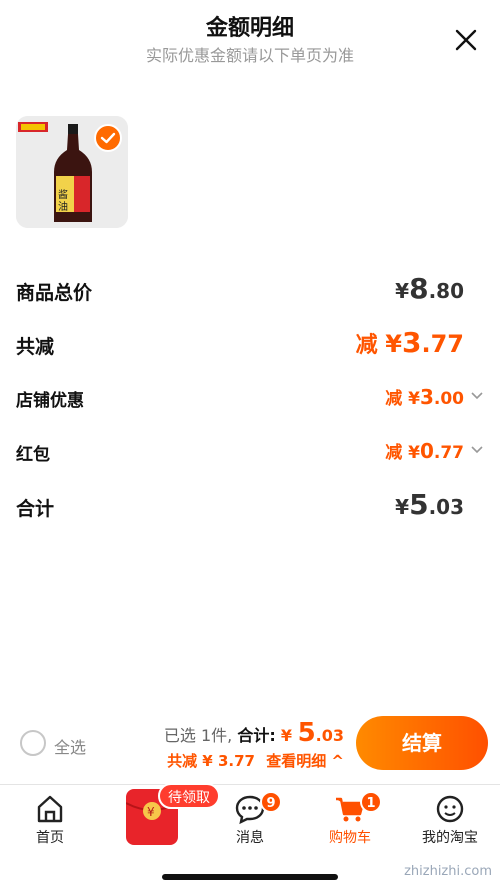 This screenshot has width=500, height=890. Describe the element at coordinates (466, 40) in the screenshot. I see `close-icon` at that location.